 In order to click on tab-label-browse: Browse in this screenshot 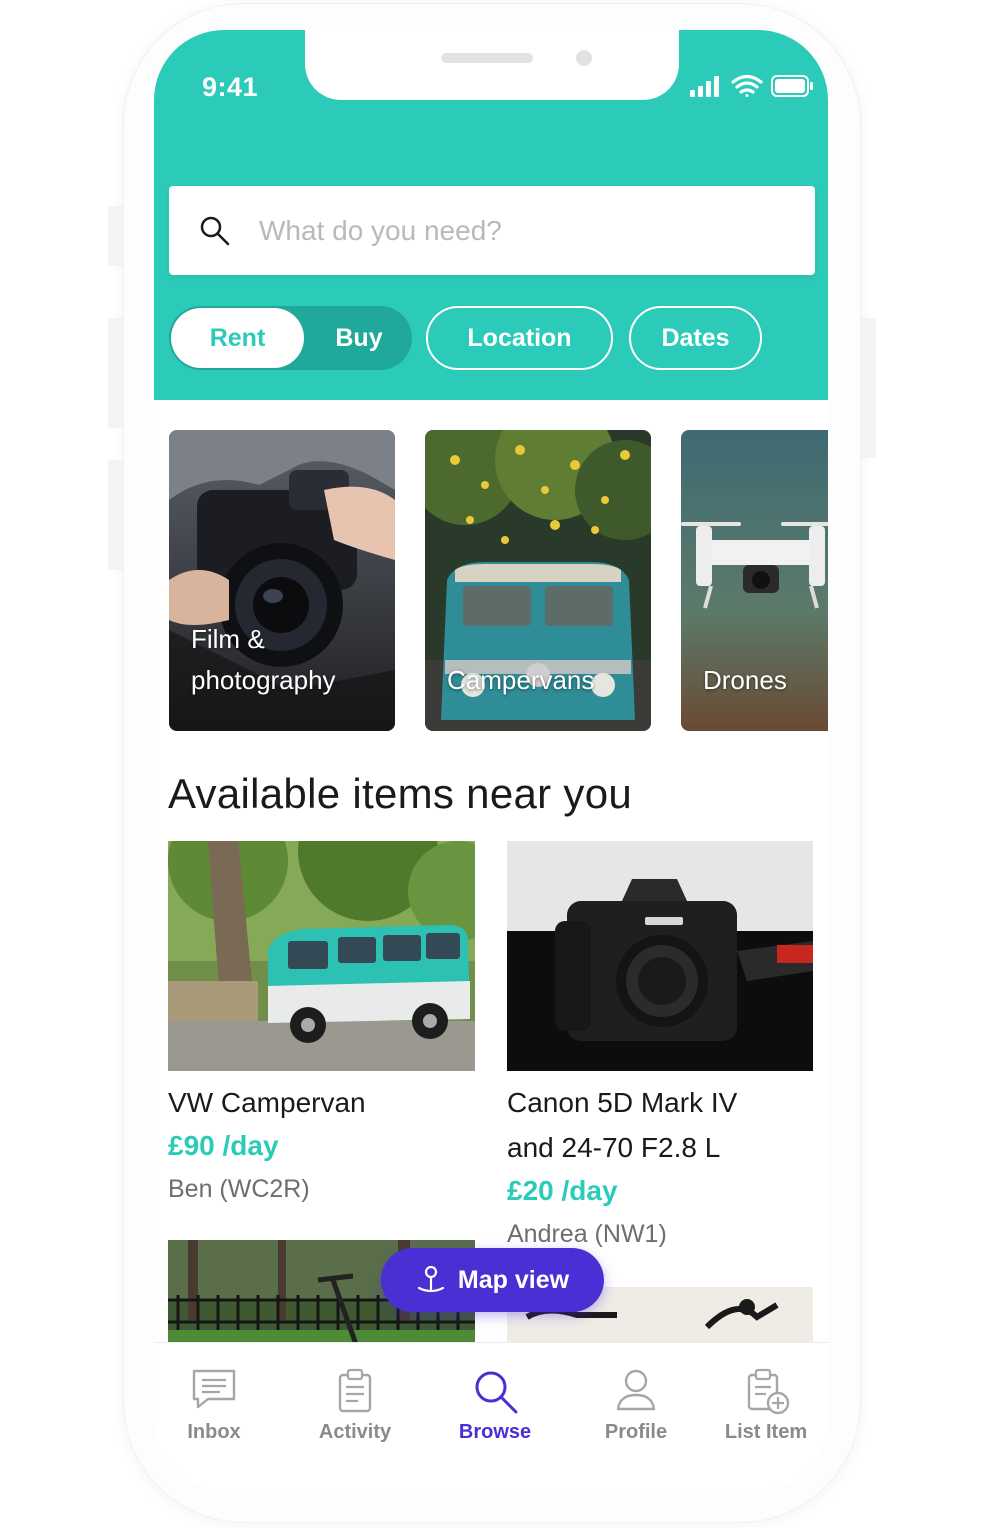, I will do `click(495, 1432)`.